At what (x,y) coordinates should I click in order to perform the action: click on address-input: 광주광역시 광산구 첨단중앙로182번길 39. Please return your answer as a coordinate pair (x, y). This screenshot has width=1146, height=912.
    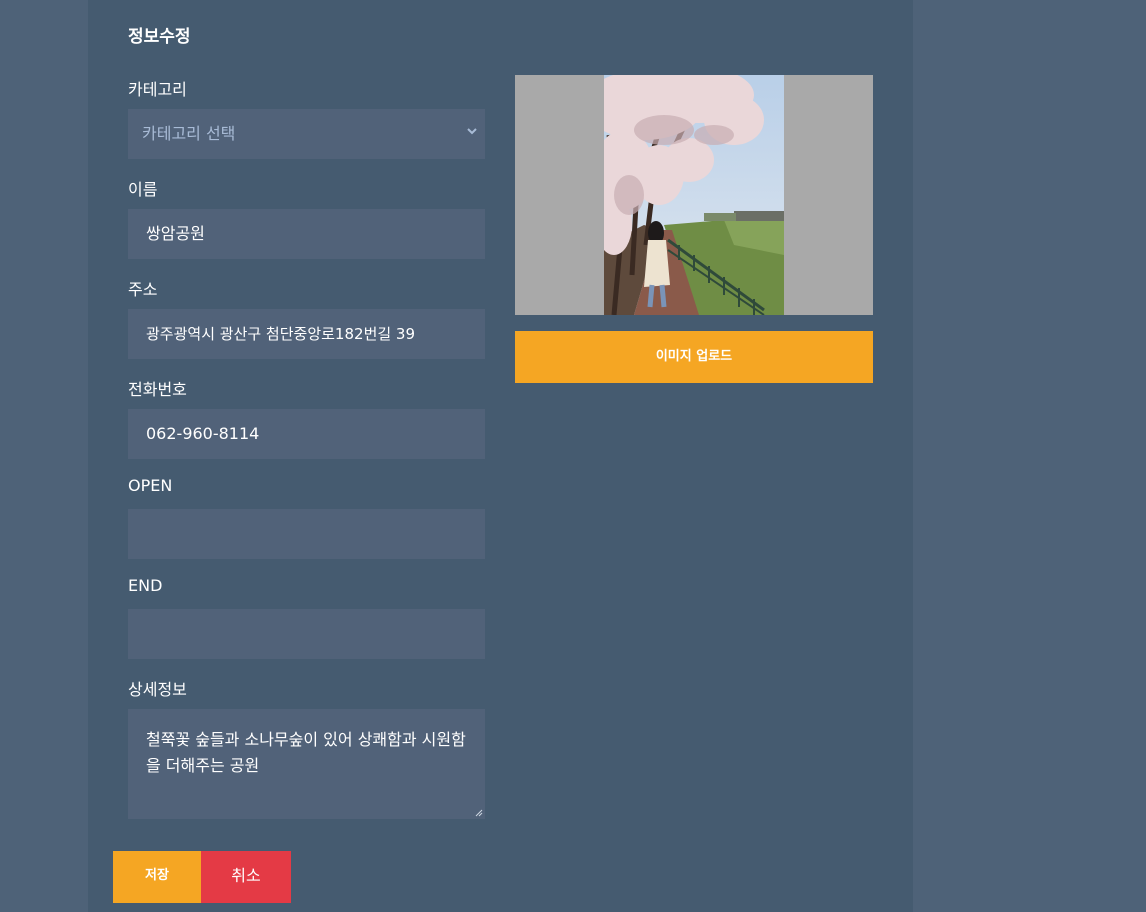
    Looking at the image, I should click on (306, 334).